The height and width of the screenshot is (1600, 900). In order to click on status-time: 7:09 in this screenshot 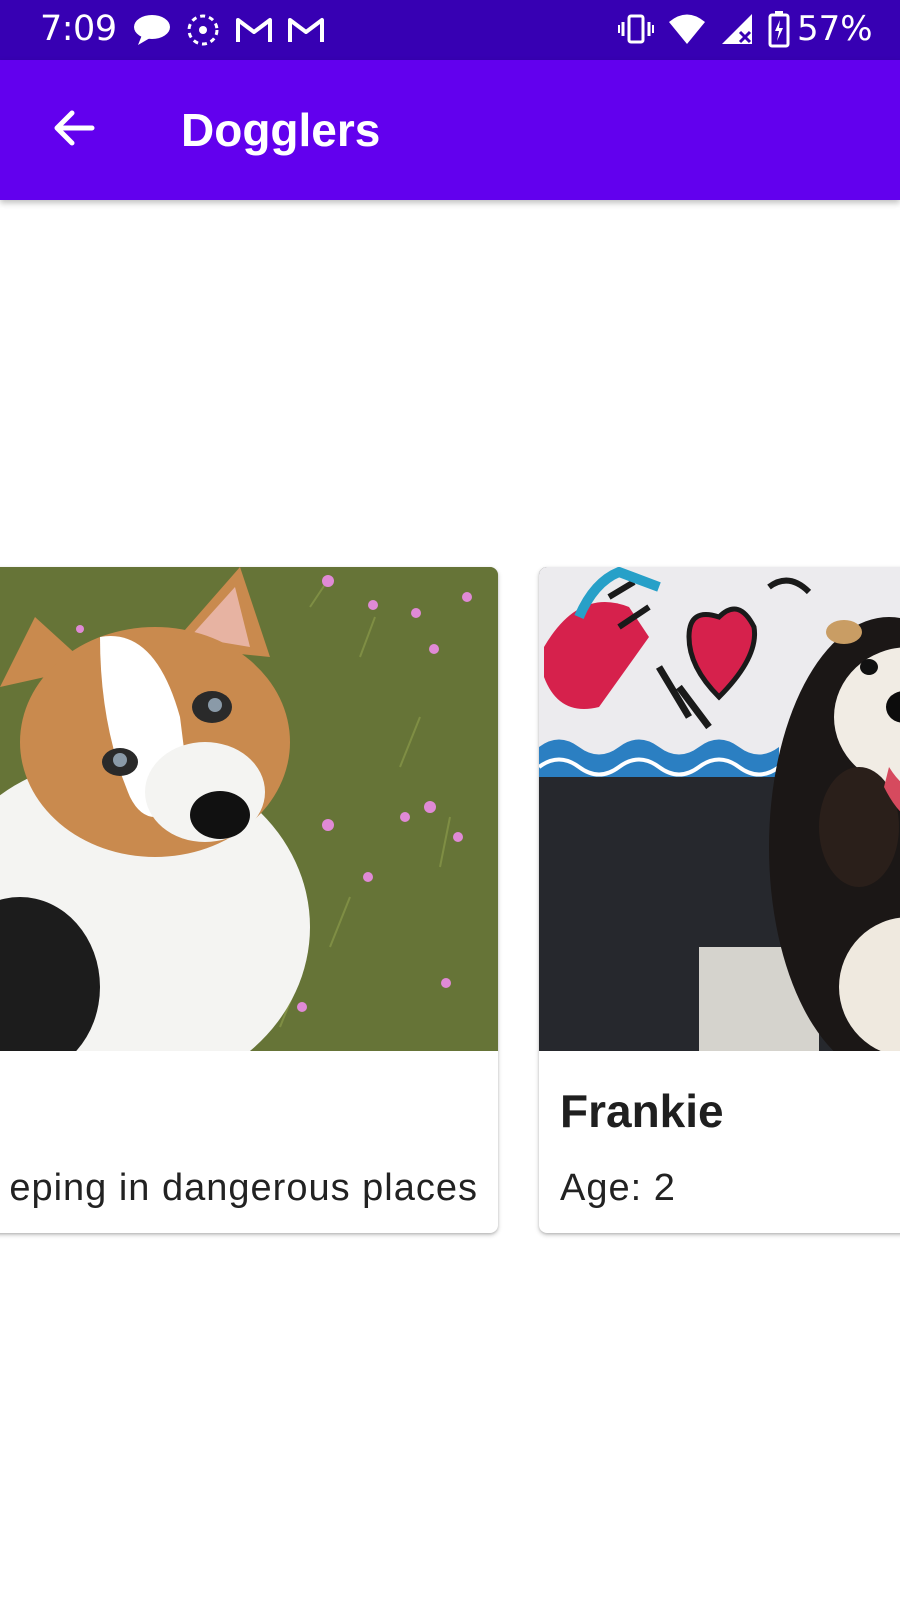, I will do `click(78, 29)`.